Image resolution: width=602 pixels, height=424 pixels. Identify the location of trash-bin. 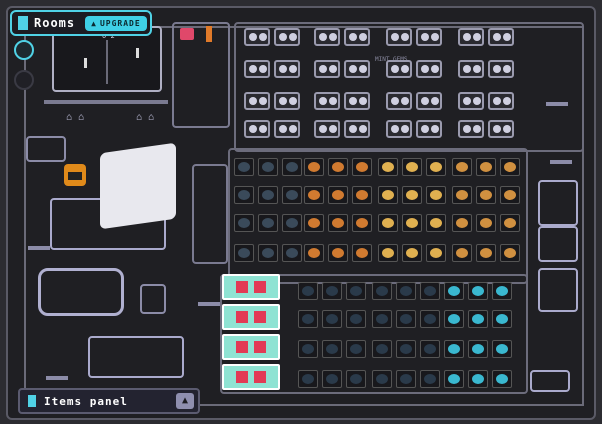
(153, 299).